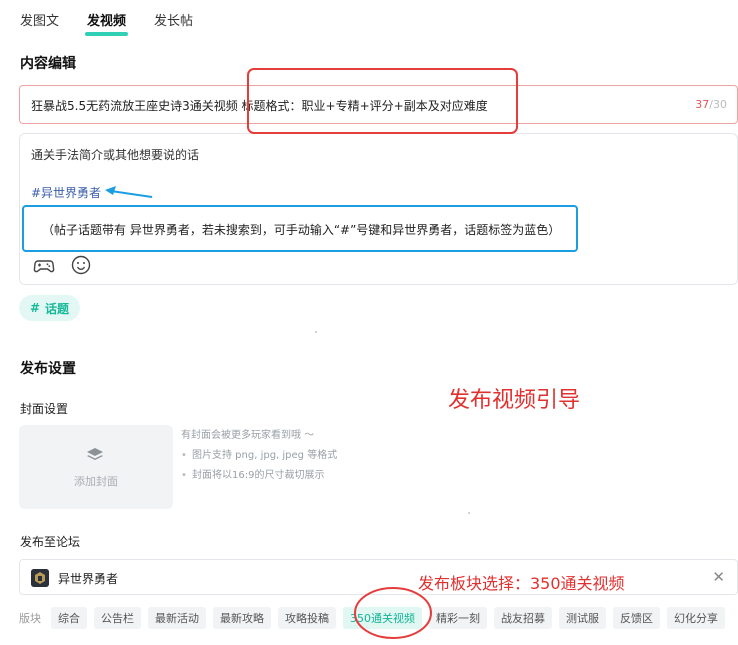 The image size is (738, 645). I want to click on board-selection-note: 发布板块选择：350通关视频, so click(521, 583).